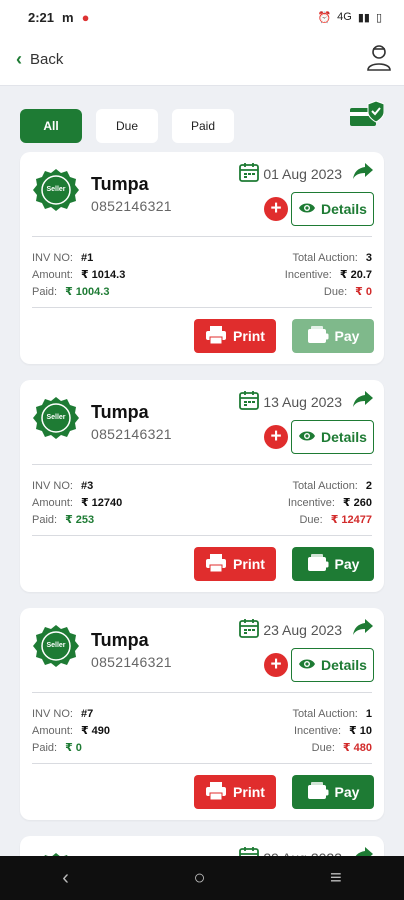 The width and height of the screenshot is (404, 900). What do you see at coordinates (325, 713) in the screenshot?
I see `total-auction-label: Total Auction:` at bounding box center [325, 713].